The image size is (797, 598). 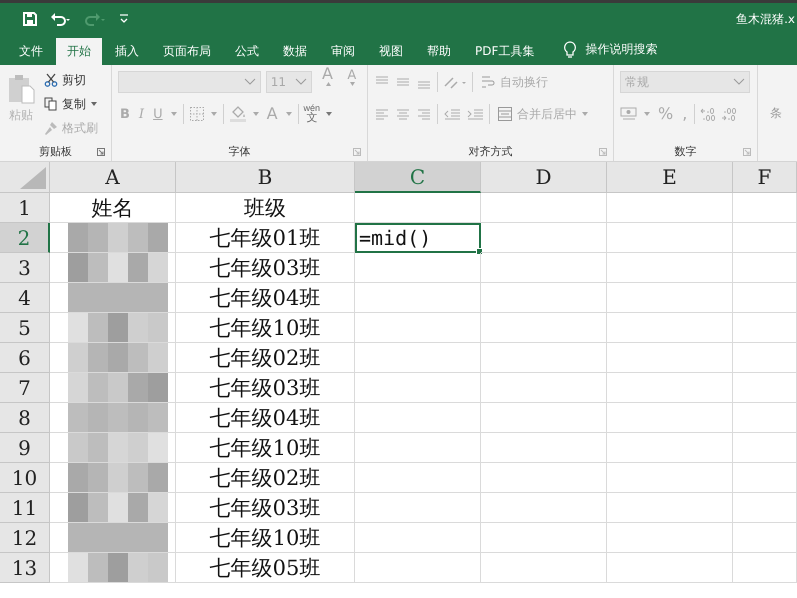 I want to click on down-caret-icon, so click(x=352, y=84).